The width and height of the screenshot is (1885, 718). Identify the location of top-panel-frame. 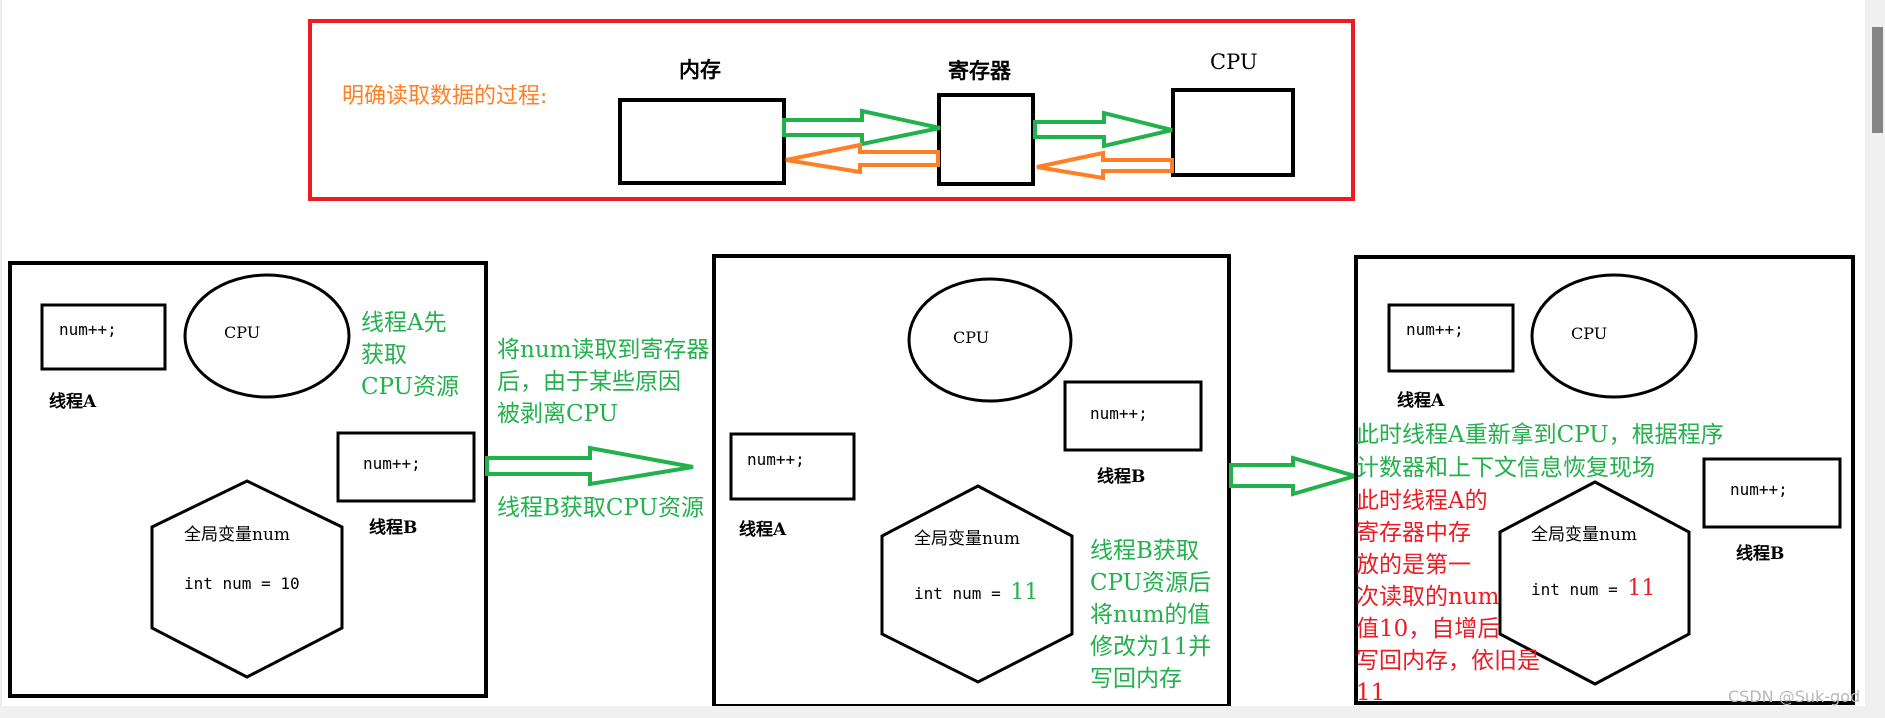
(831, 110).